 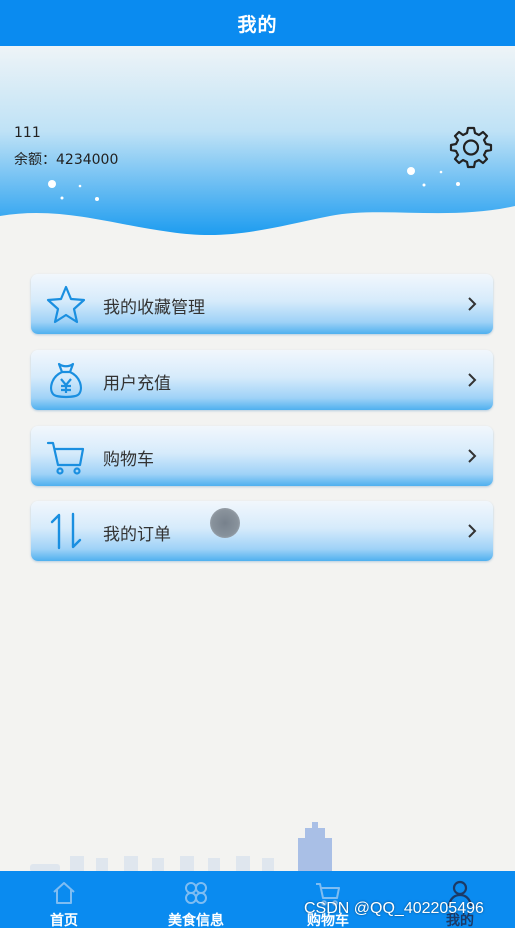 I want to click on username: 111, so click(x=27, y=133).